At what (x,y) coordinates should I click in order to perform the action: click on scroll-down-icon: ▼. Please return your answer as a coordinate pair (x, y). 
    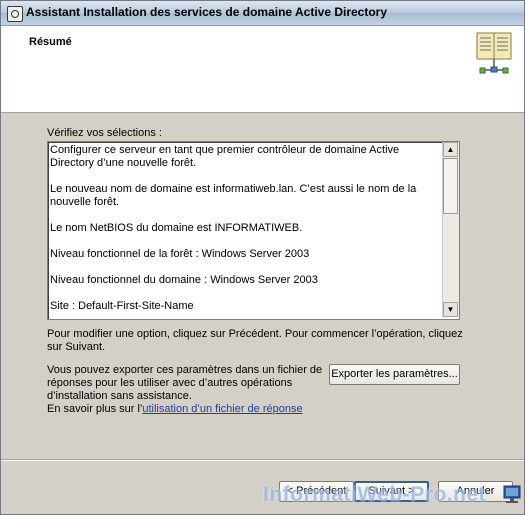
    Looking at the image, I should click on (450, 309).